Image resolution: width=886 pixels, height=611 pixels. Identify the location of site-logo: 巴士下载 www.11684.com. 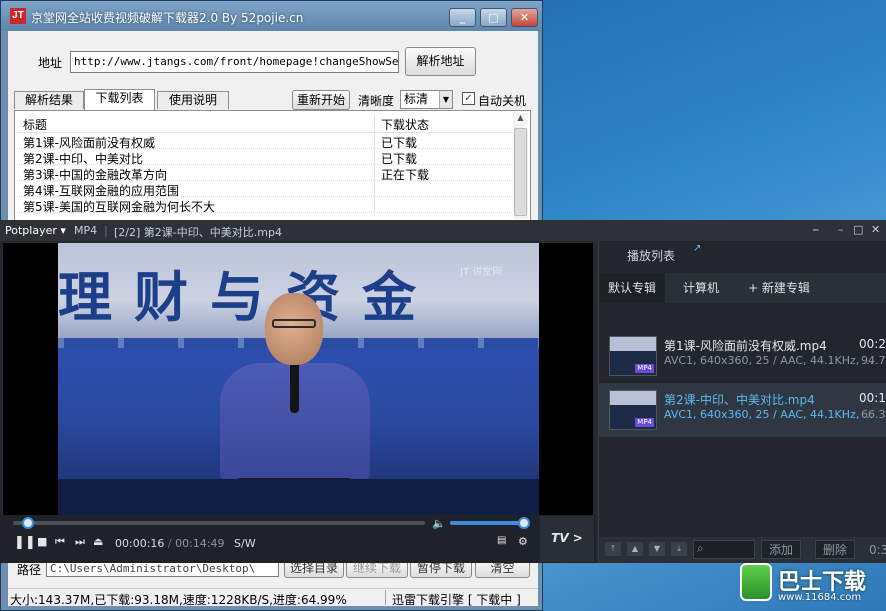
(813, 585).